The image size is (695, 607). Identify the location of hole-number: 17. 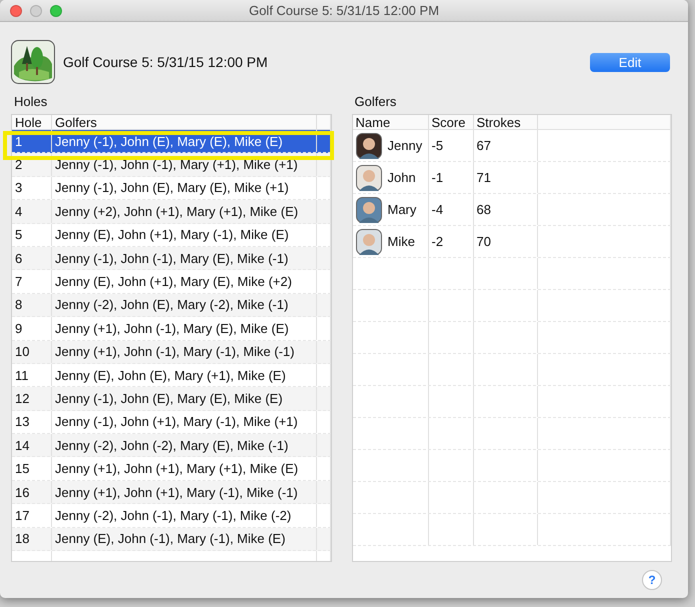
(32, 515).